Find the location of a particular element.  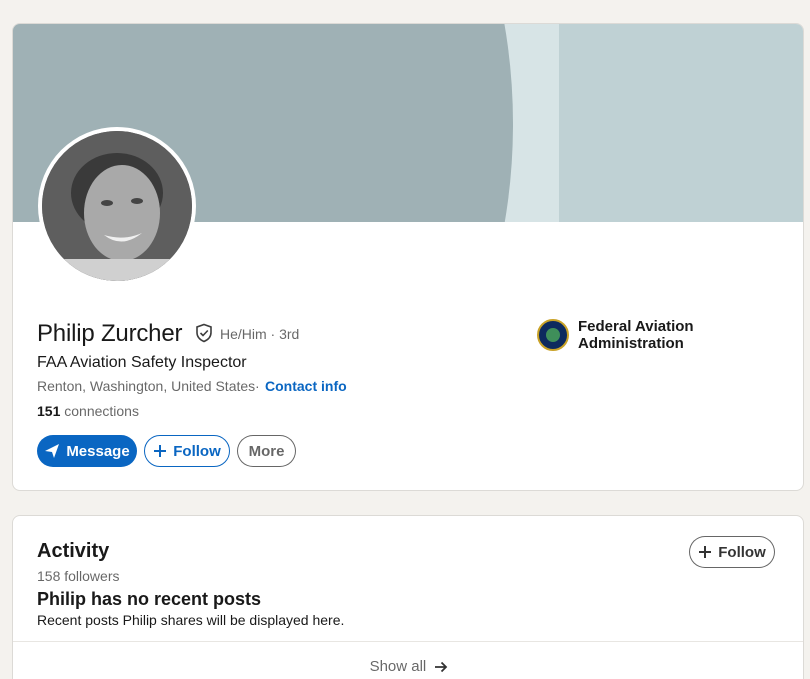

profile-location: Renton, Washington, United States is located at coordinates (146, 386).